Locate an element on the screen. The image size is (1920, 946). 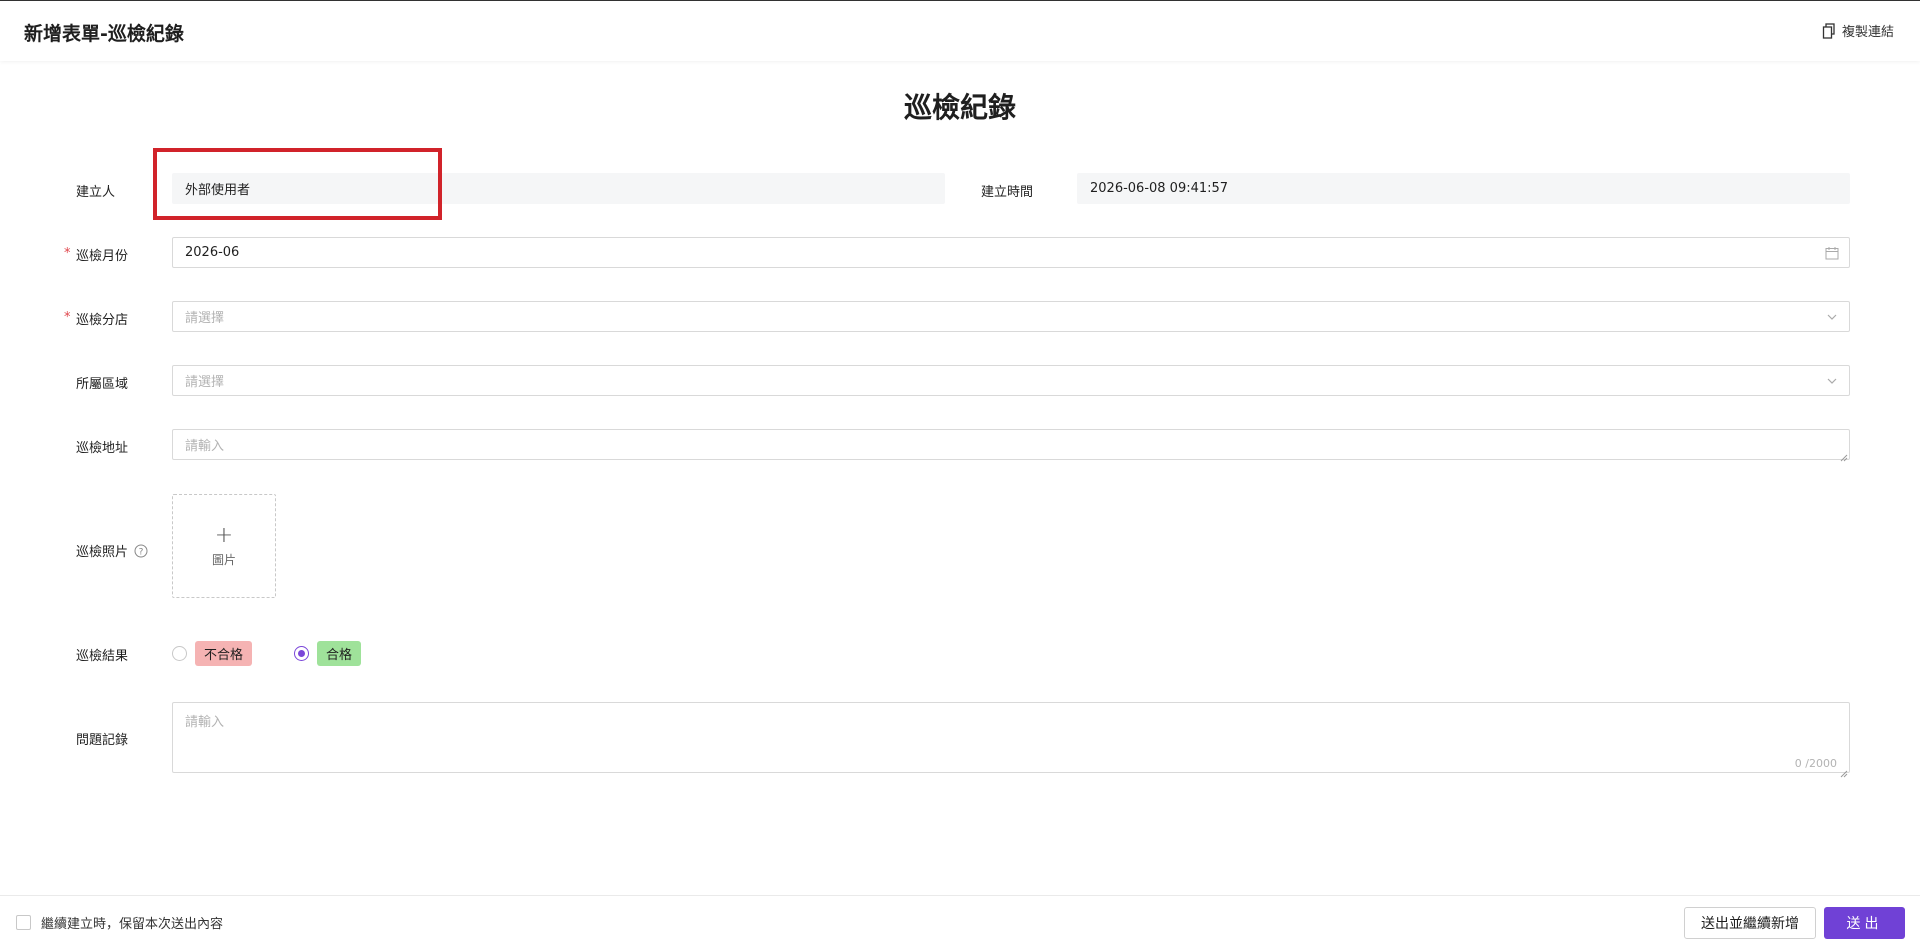
address-input: 請輸入 is located at coordinates (1011, 445).